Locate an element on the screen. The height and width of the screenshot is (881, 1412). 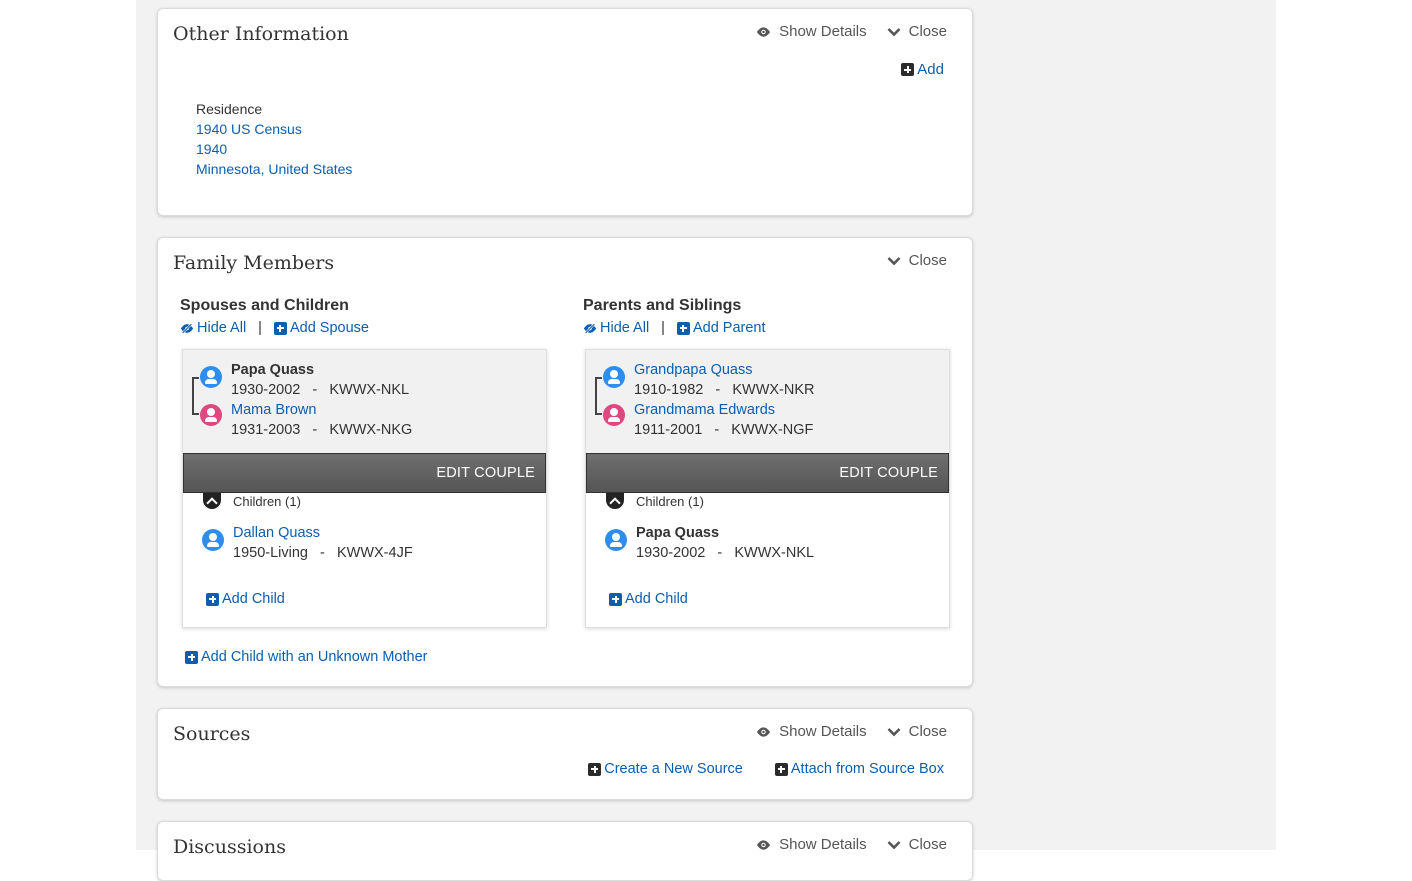
father-name-link: Grandpapa Quass is located at coordinates (724, 370).